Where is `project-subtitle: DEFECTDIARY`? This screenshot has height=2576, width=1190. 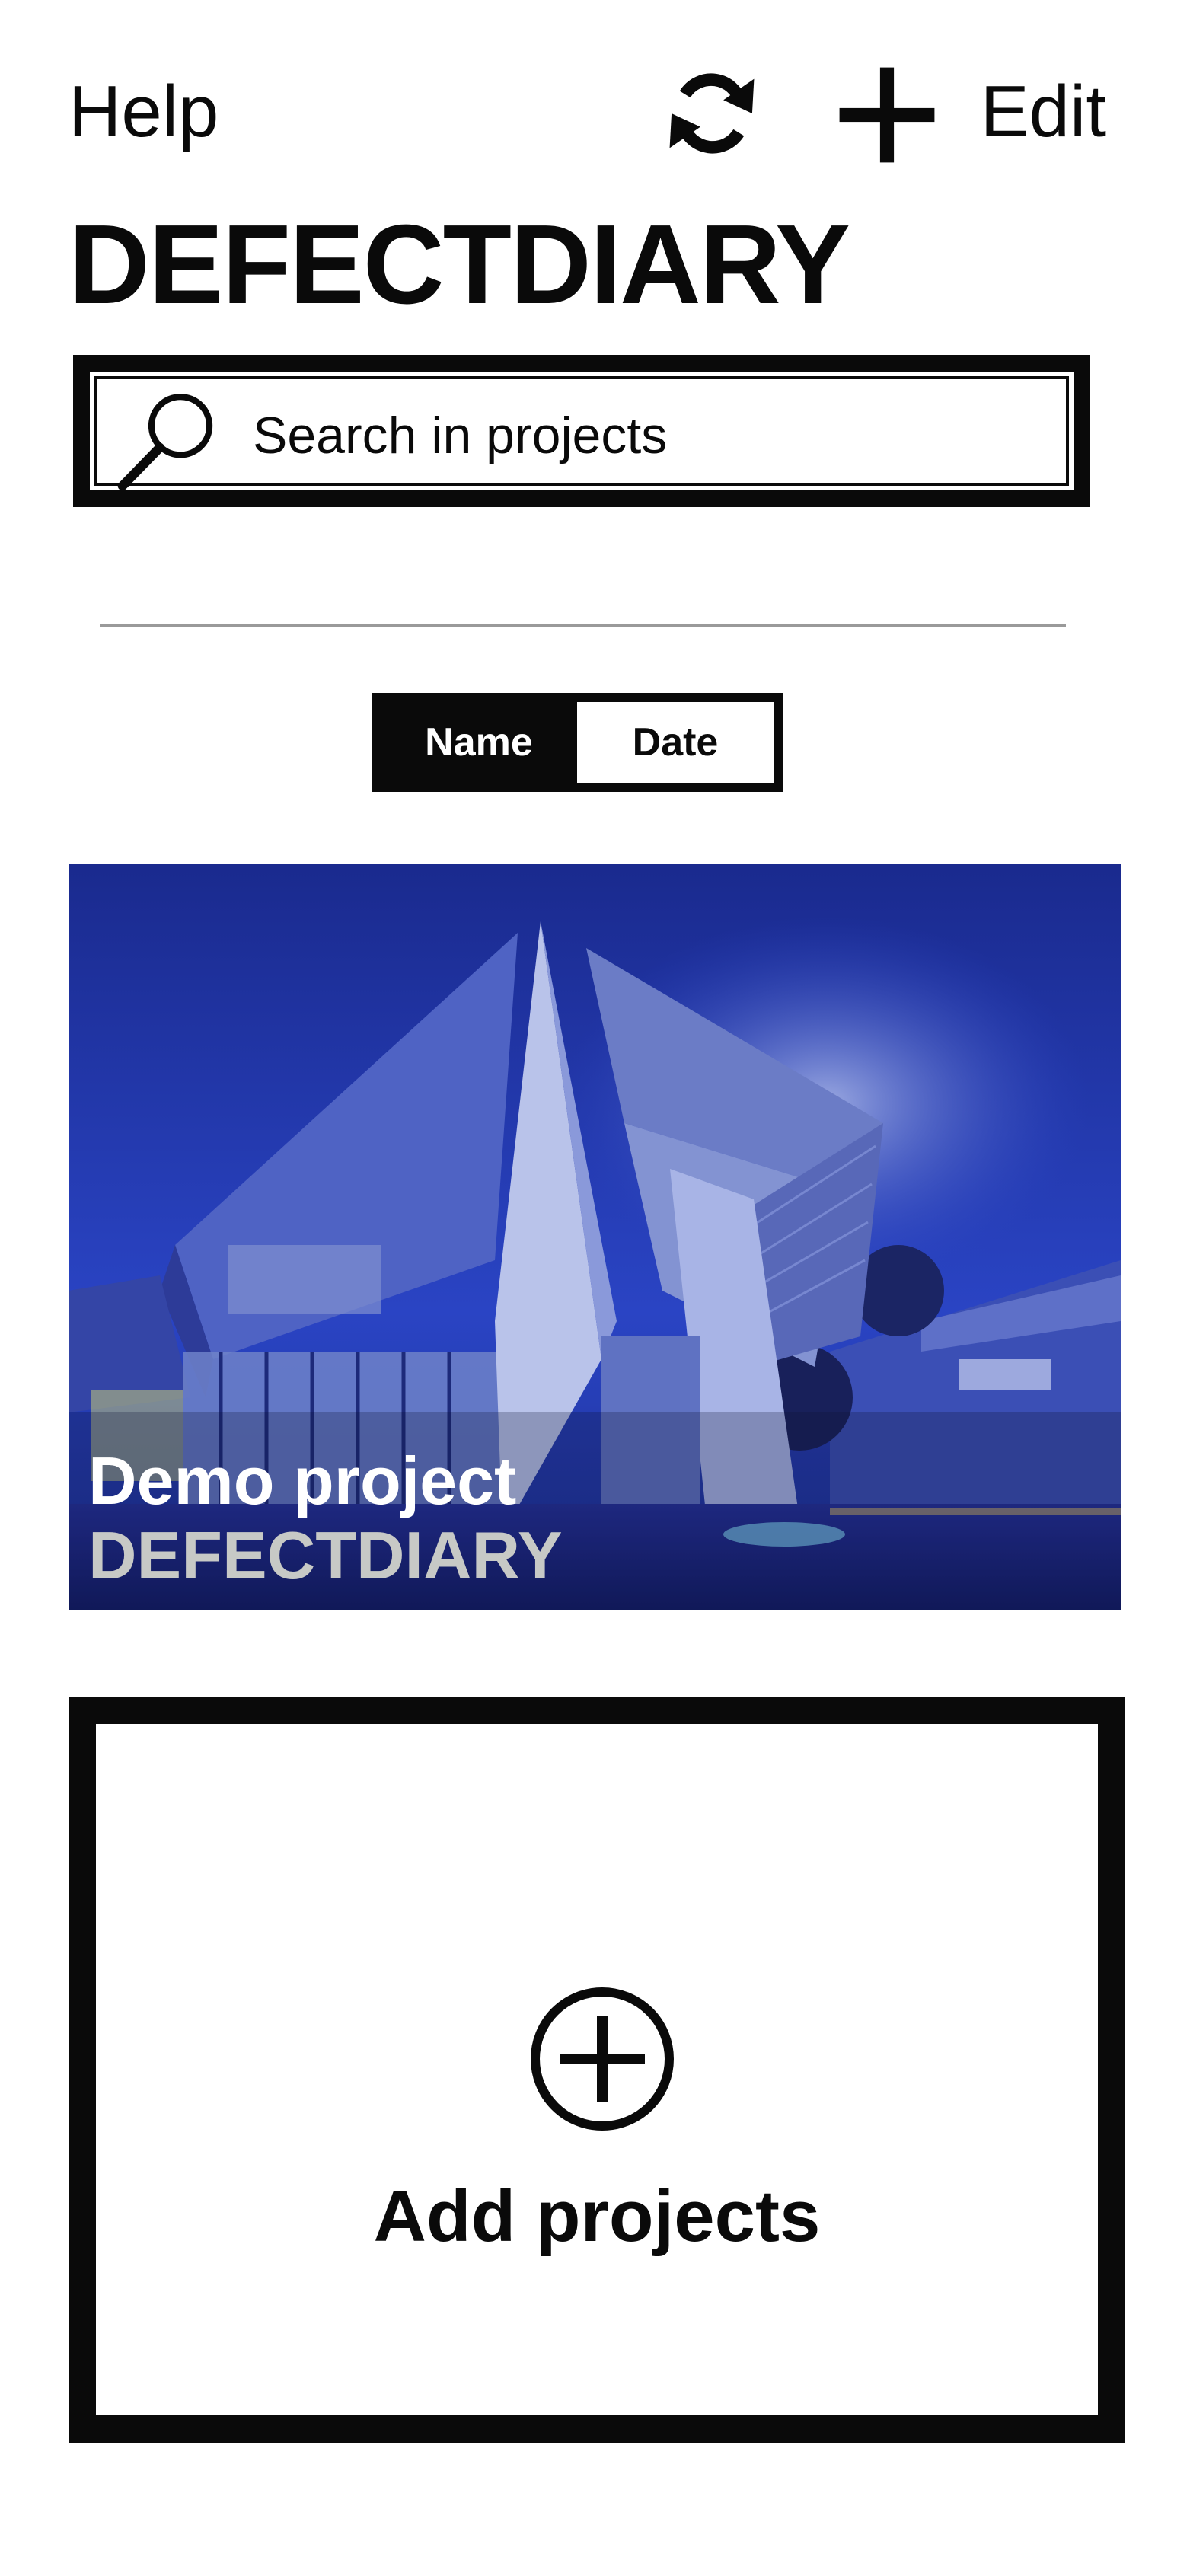
project-subtitle: DEFECTDIARY is located at coordinates (325, 1555).